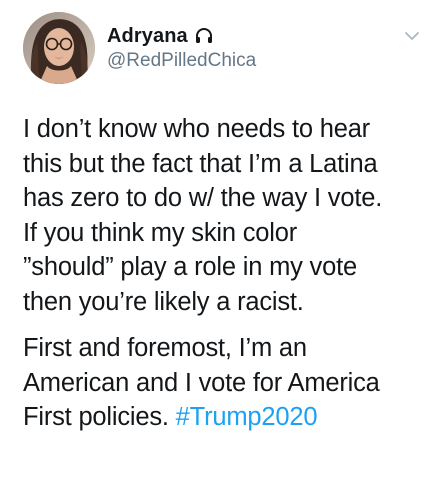 This screenshot has width=442, height=500. I want to click on tweet-line-text: First policies., so click(99, 417).